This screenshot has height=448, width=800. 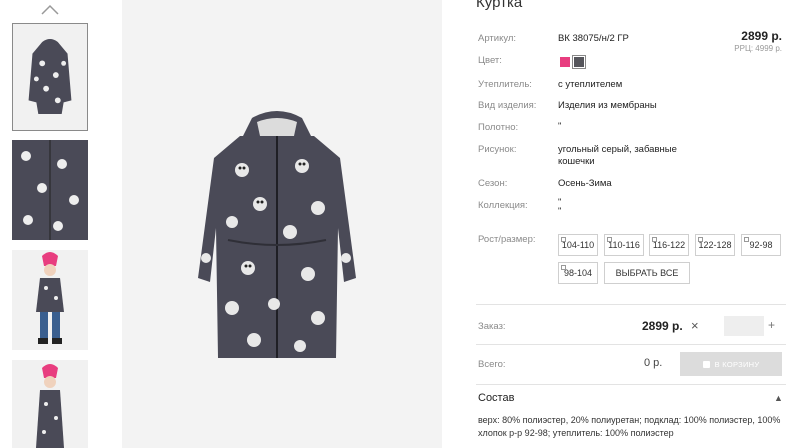 I want to click on size-option-label: 110-116, so click(x=624, y=245).